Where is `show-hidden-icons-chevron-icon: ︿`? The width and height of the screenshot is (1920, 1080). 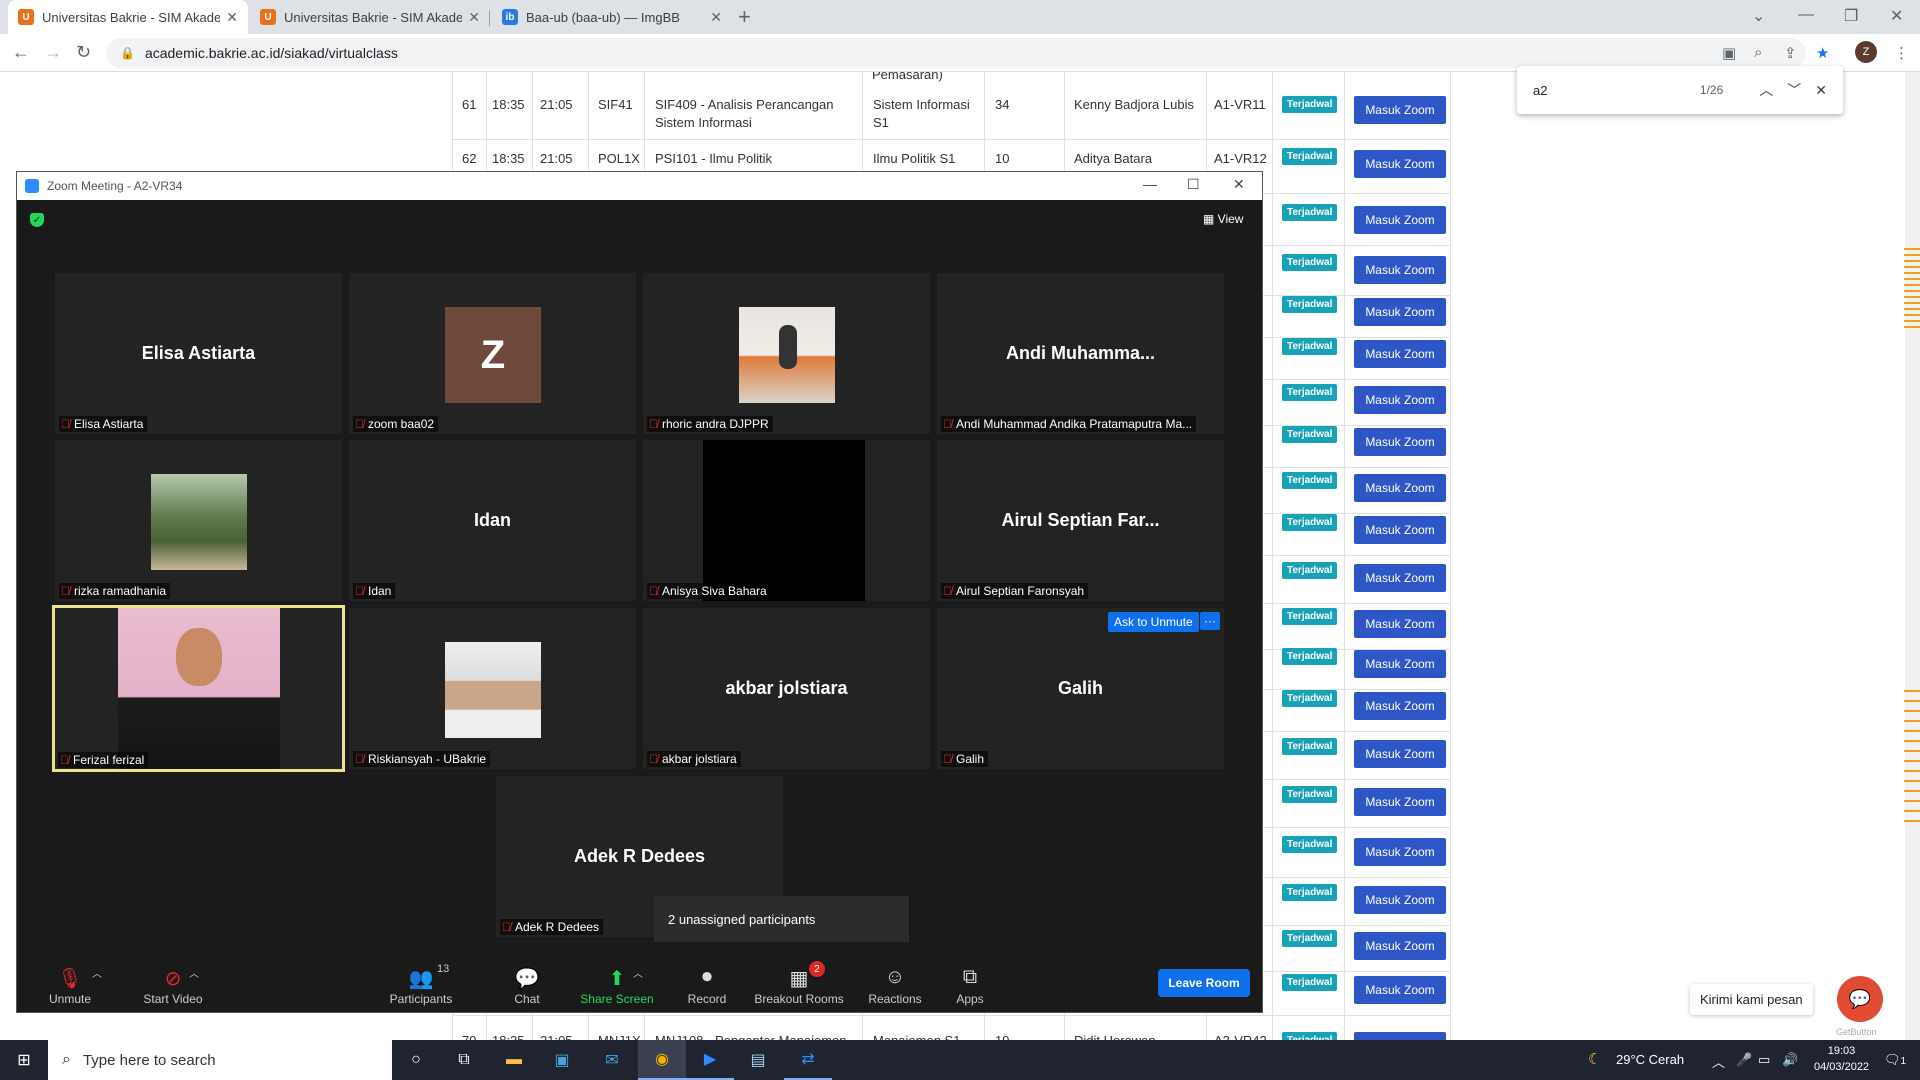 show-hidden-icons-chevron-icon: ︿ is located at coordinates (1718, 1061).